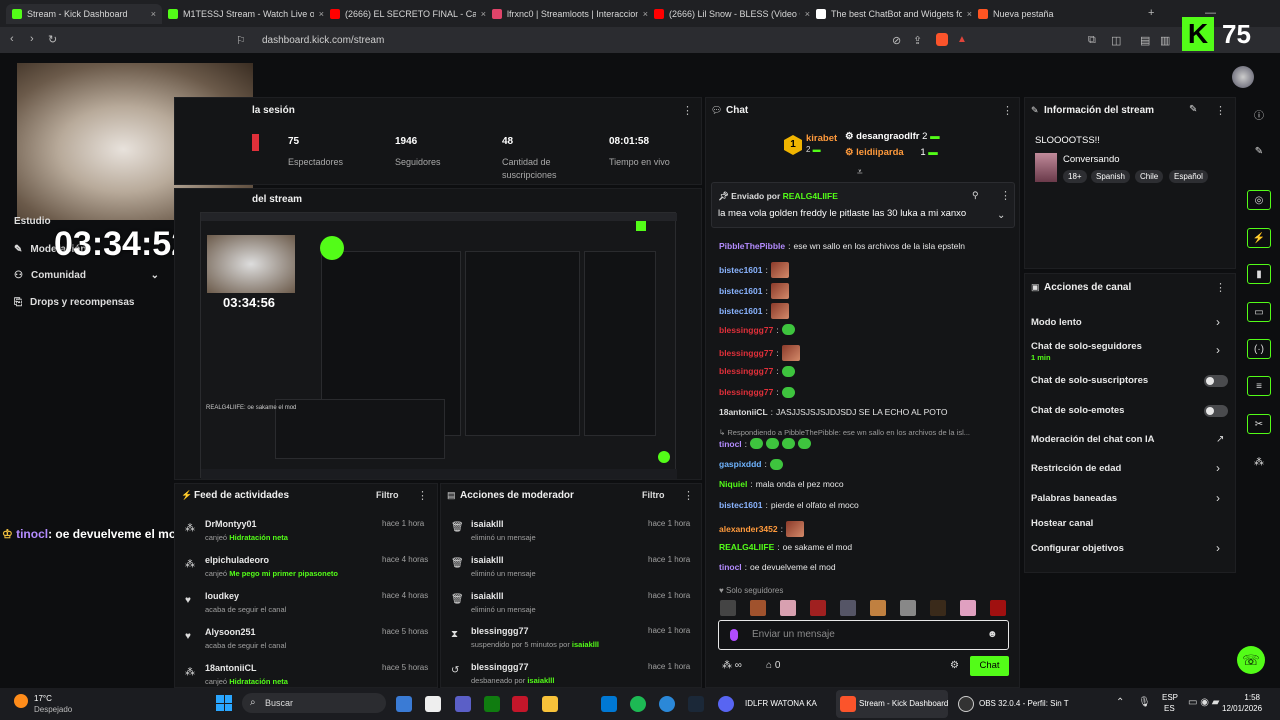  I want to click on external-link-icon: ↗, so click(1220, 439).